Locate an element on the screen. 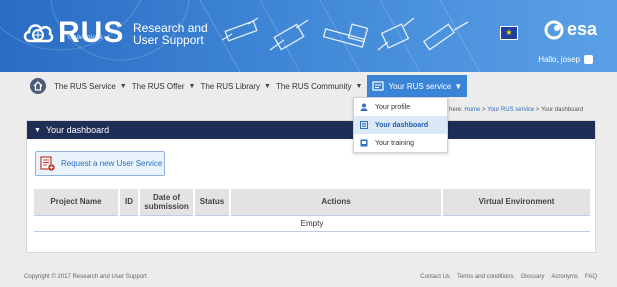 Image resolution: width=617 pixels, height=287 pixels. footer-link-terms: Terms and conditions is located at coordinates (485, 277).